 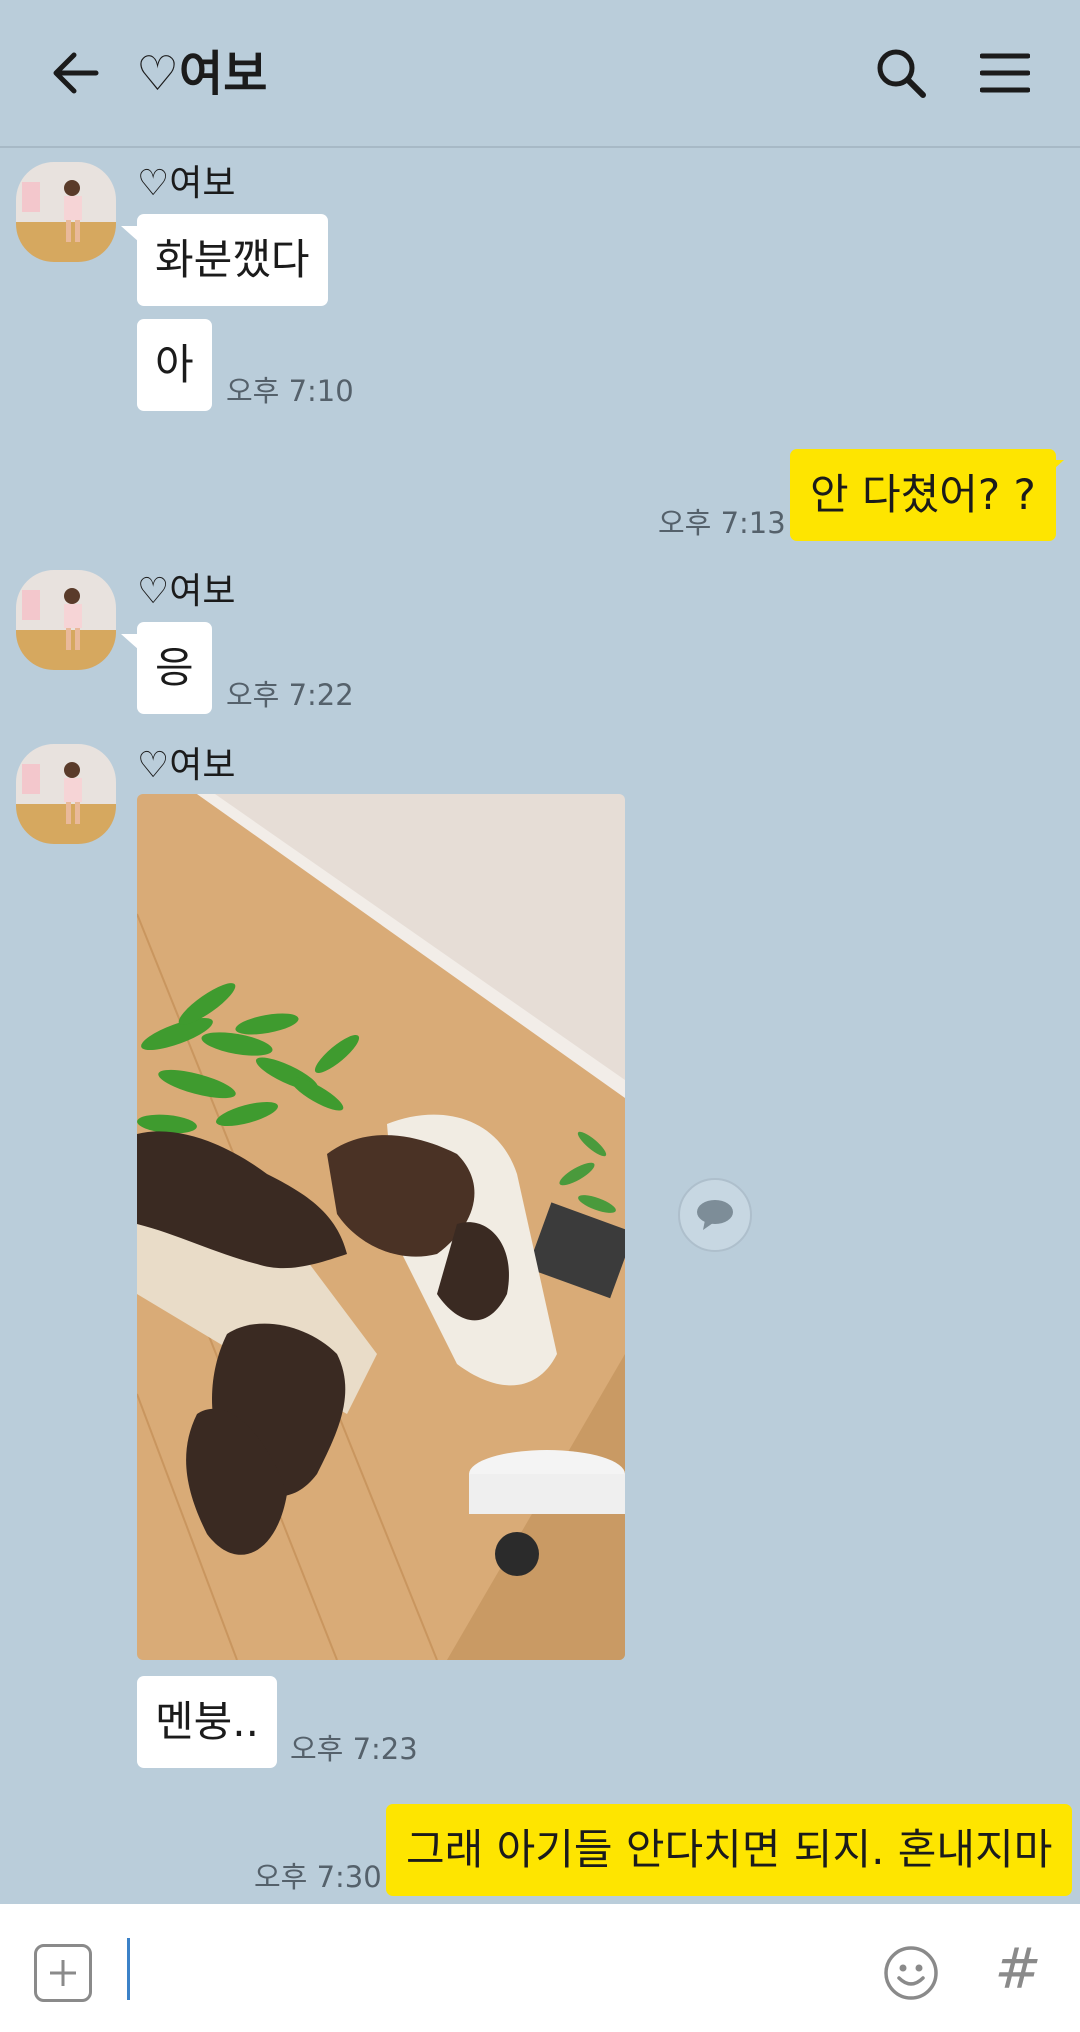 What do you see at coordinates (232, 260) in the screenshot?
I see `message-bubble: 화분깼다` at bounding box center [232, 260].